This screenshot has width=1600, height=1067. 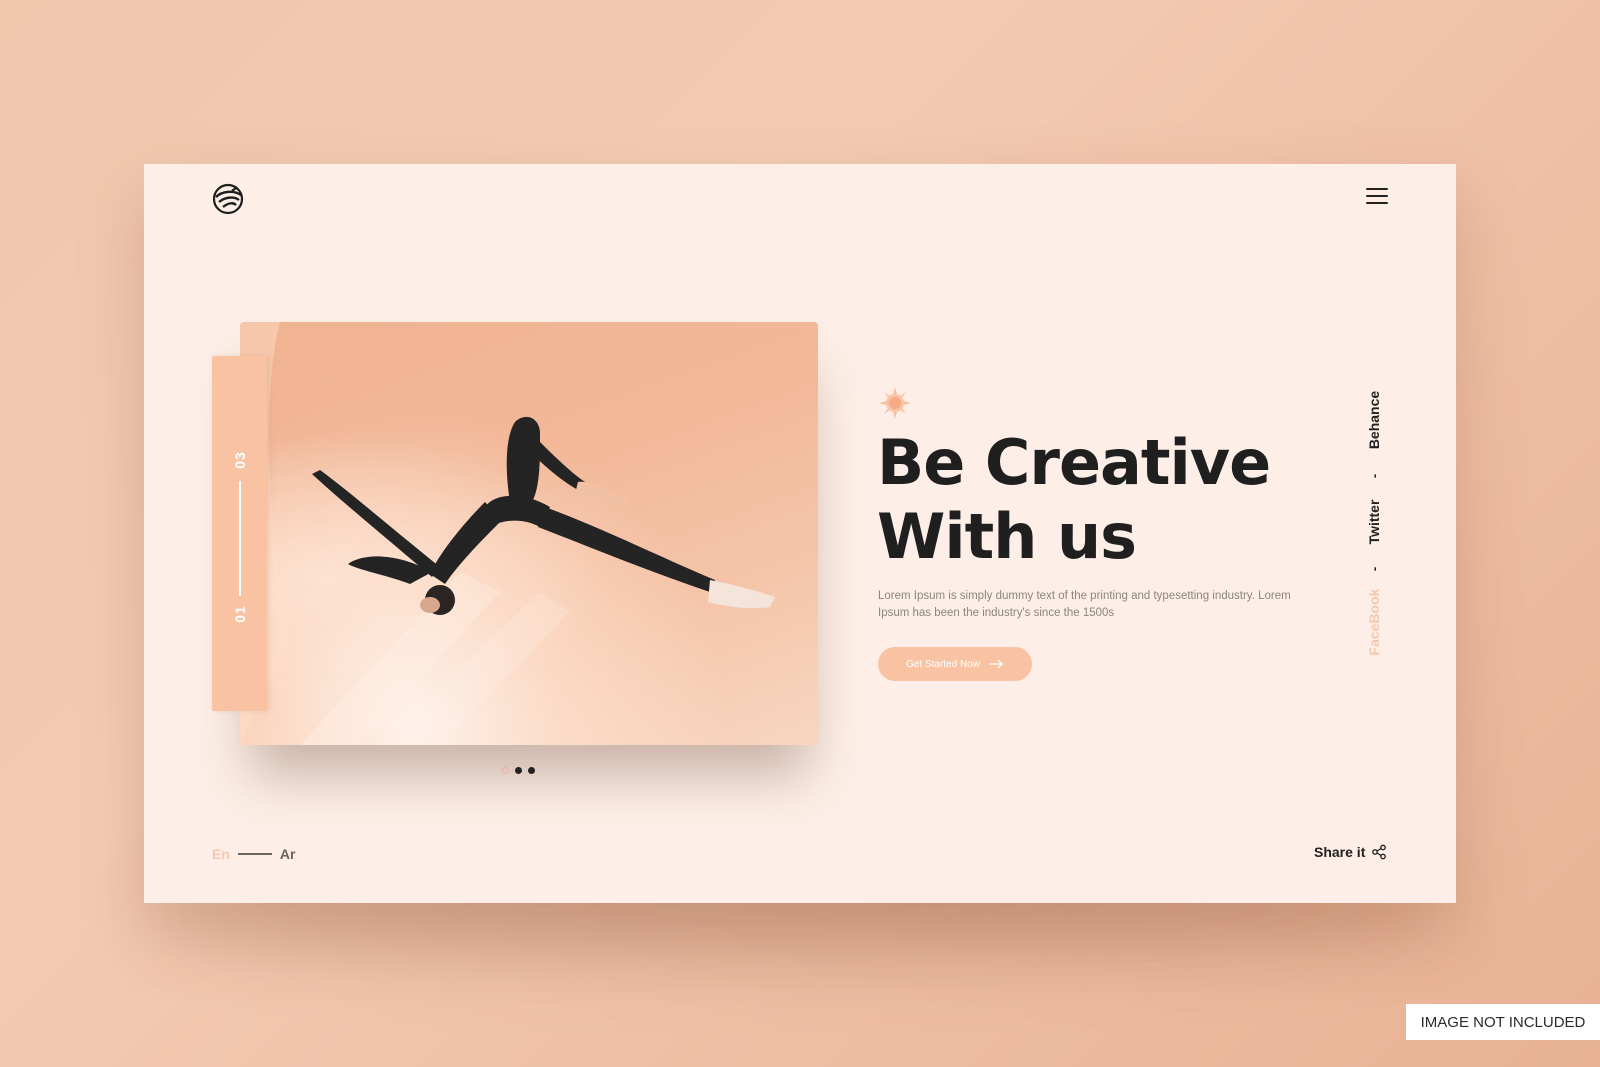 I want to click on slider-pagination, so click(x=518, y=770).